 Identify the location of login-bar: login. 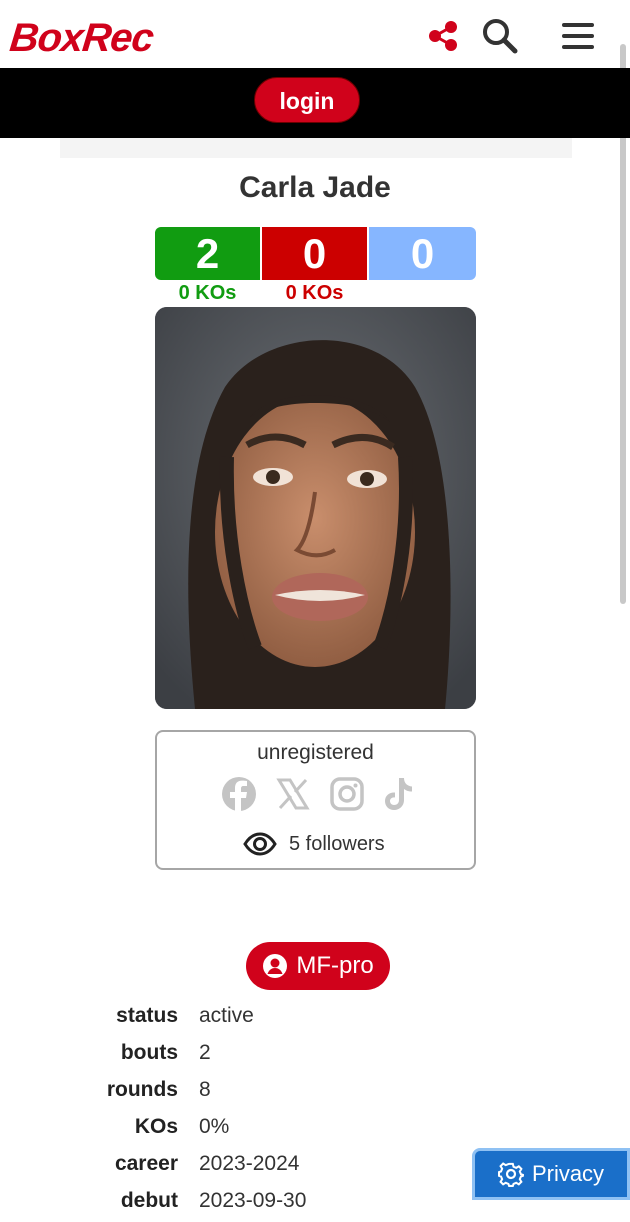
(315, 103).